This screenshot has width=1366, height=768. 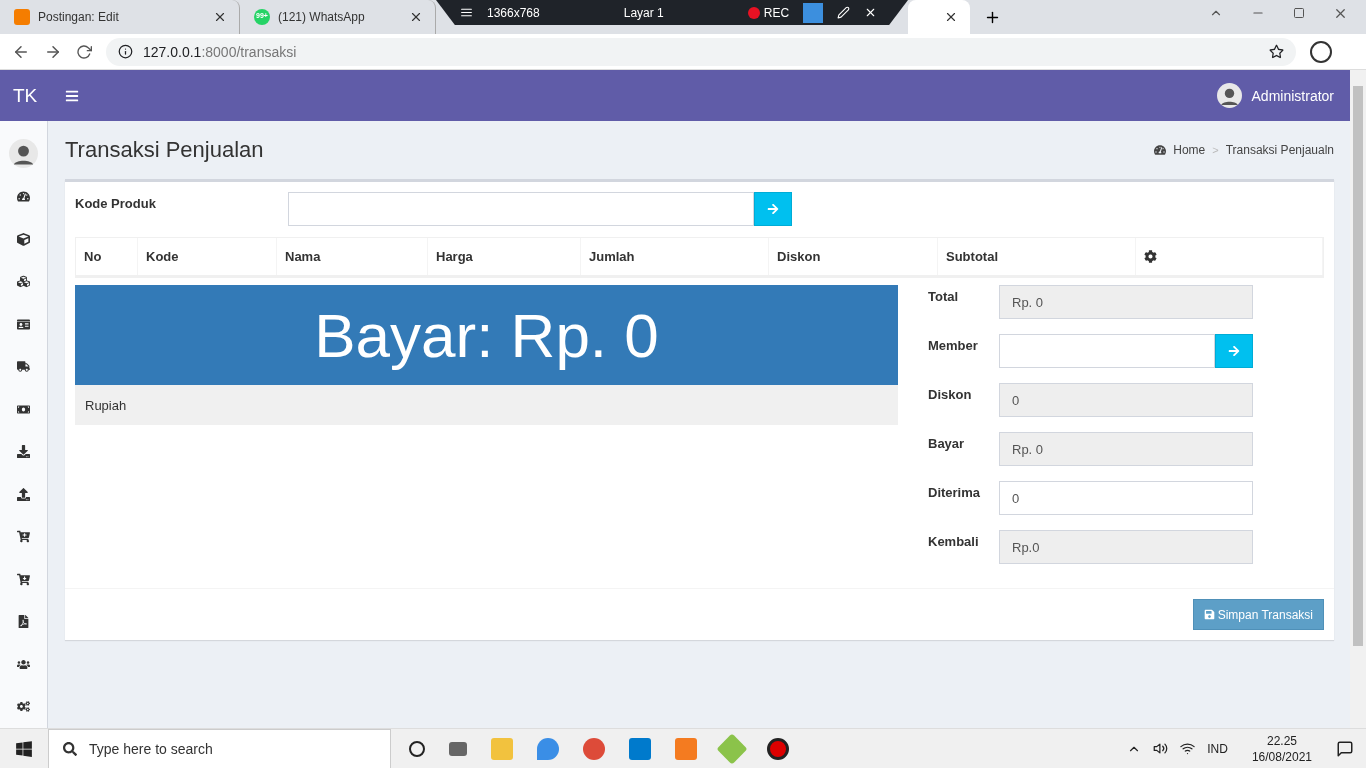 What do you see at coordinates (1299, 13) in the screenshot?
I see `restore-icon` at bounding box center [1299, 13].